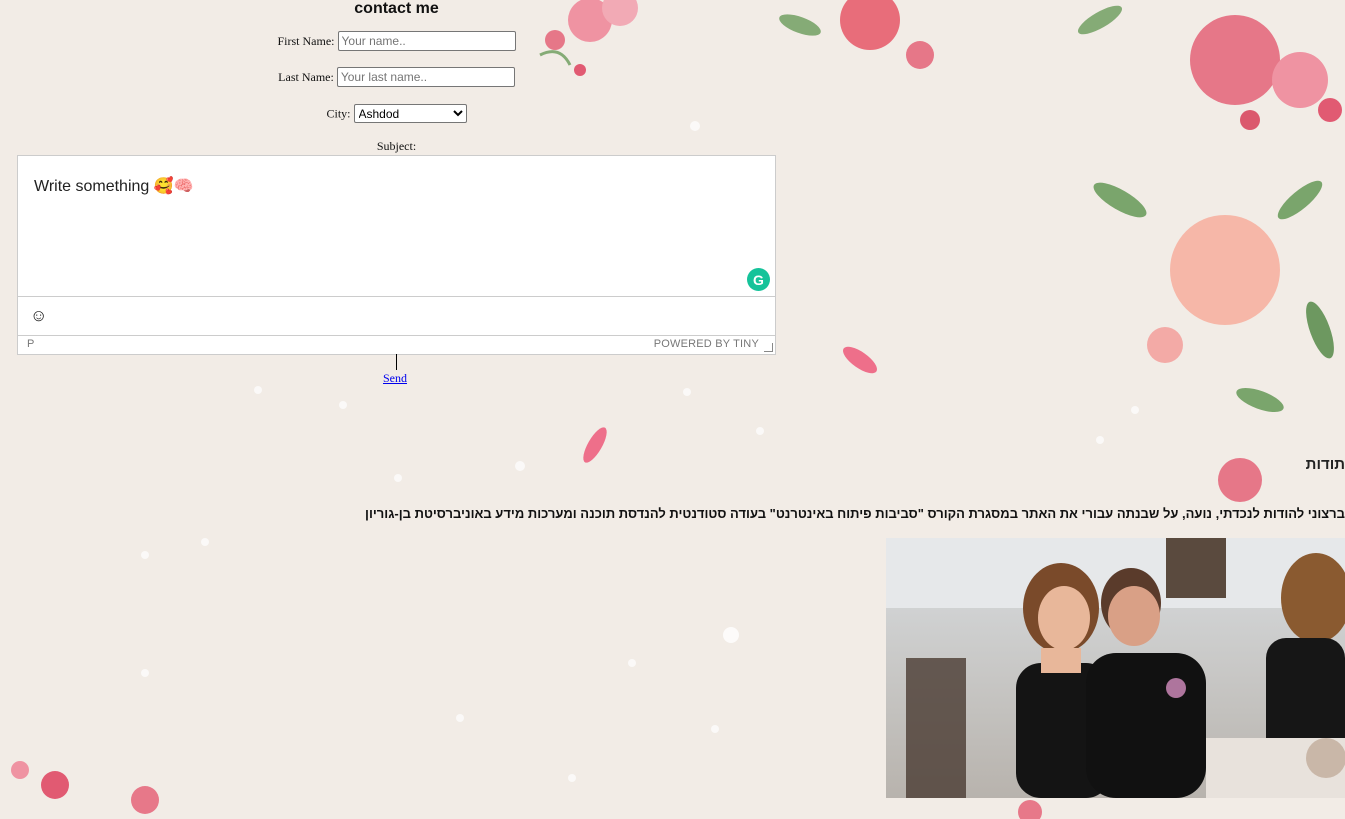 Image resolution: width=1345 pixels, height=819 pixels. Describe the element at coordinates (706, 344) in the screenshot. I see `powered-by-link: POWERED BY TINY` at that location.